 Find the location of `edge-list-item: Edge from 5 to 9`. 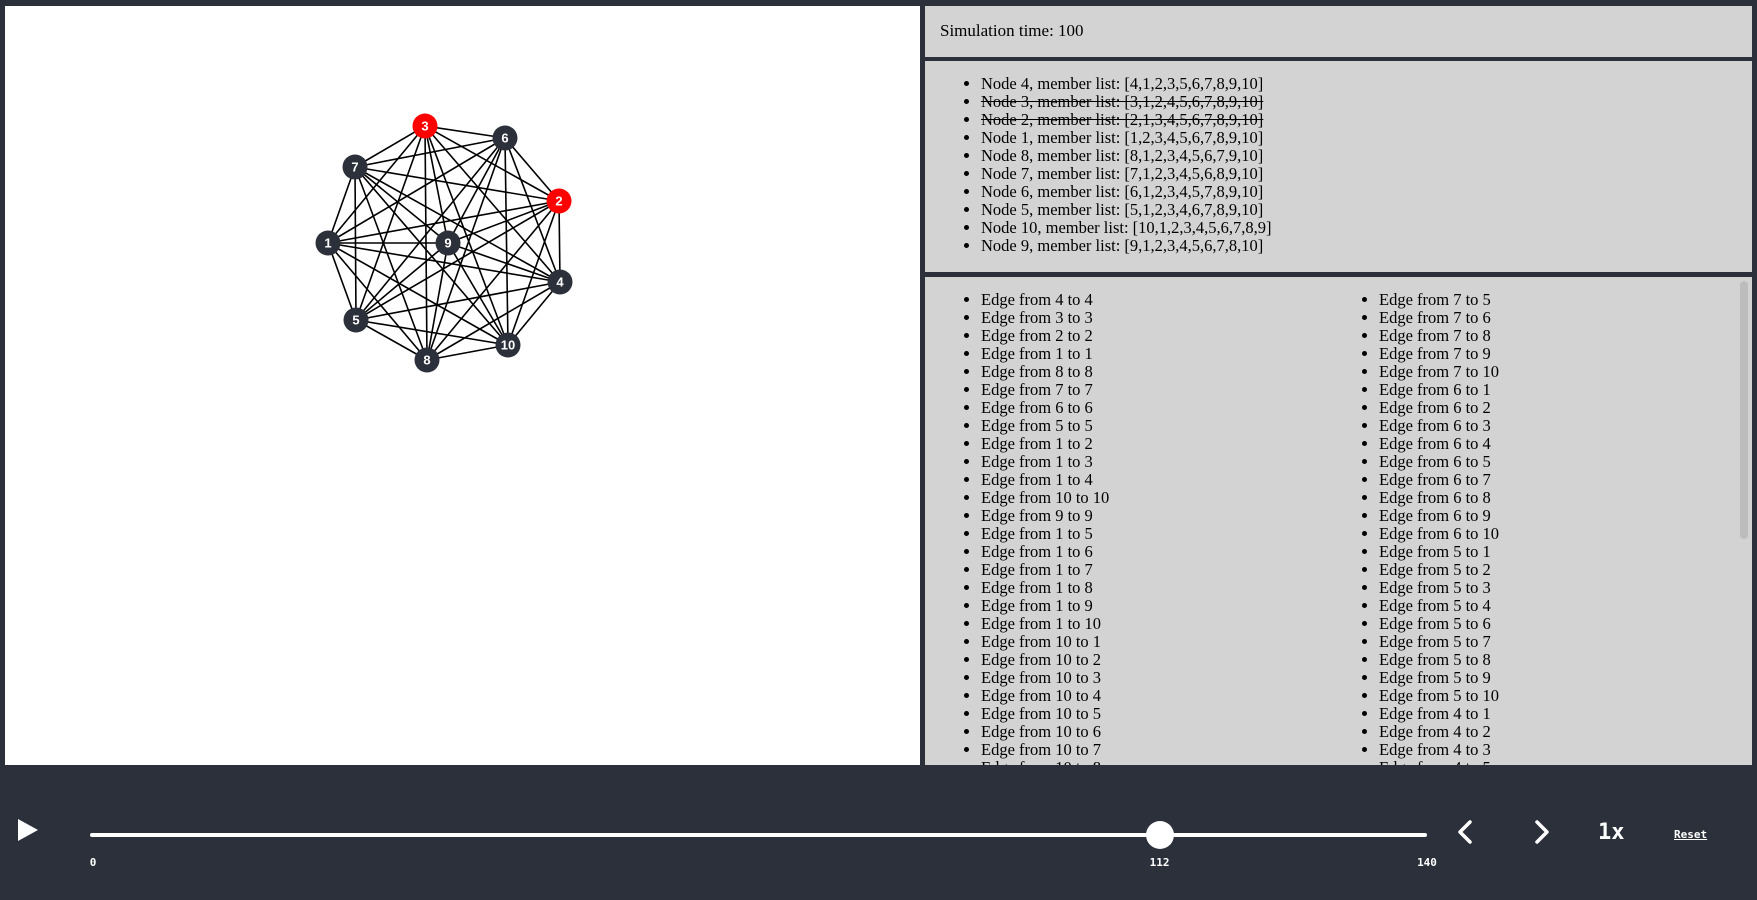

edge-list-item: Edge from 5 to 9 is located at coordinates (1439, 678).